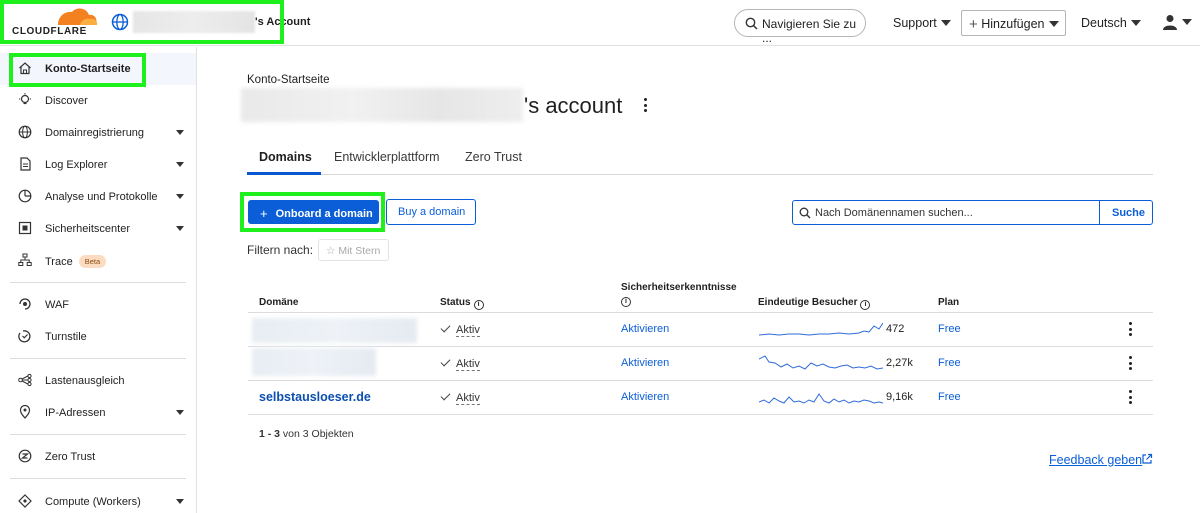  Describe the element at coordinates (101, 197) in the screenshot. I see `sidebar-item-label: Analyse und Protokolle` at that location.